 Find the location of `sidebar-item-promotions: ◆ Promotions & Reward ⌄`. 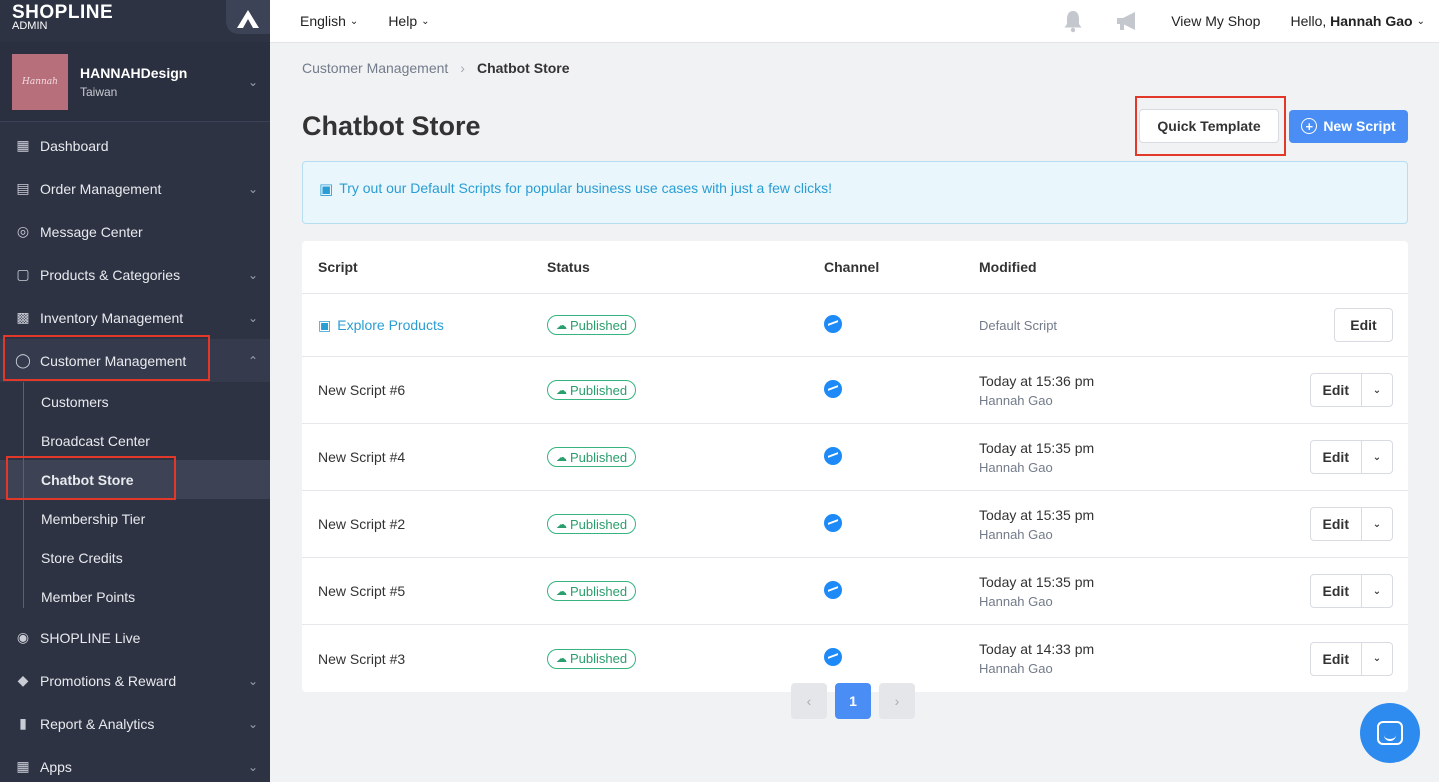

sidebar-item-promotions: ◆ Promotions & Reward ⌄ is located at coordinates (135, 680).